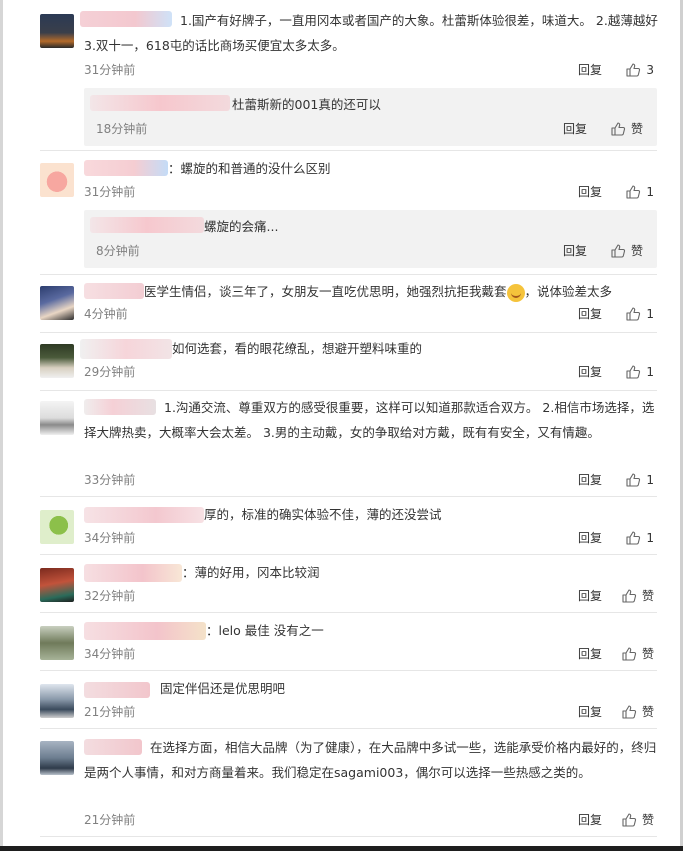 This screenshot has height=851, width=683. What do you see at coordinates (110, 372) in the screenshot?
I see `comment-time: 29分钟前` at bounding box center [110, 372].